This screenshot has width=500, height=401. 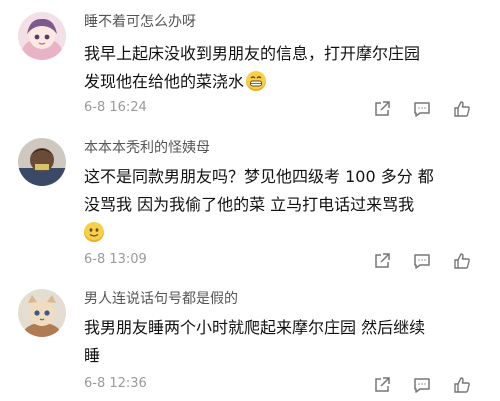 I want to click on comment-line: 发现他在给他的菜浇水, so click(x=252, y=82).